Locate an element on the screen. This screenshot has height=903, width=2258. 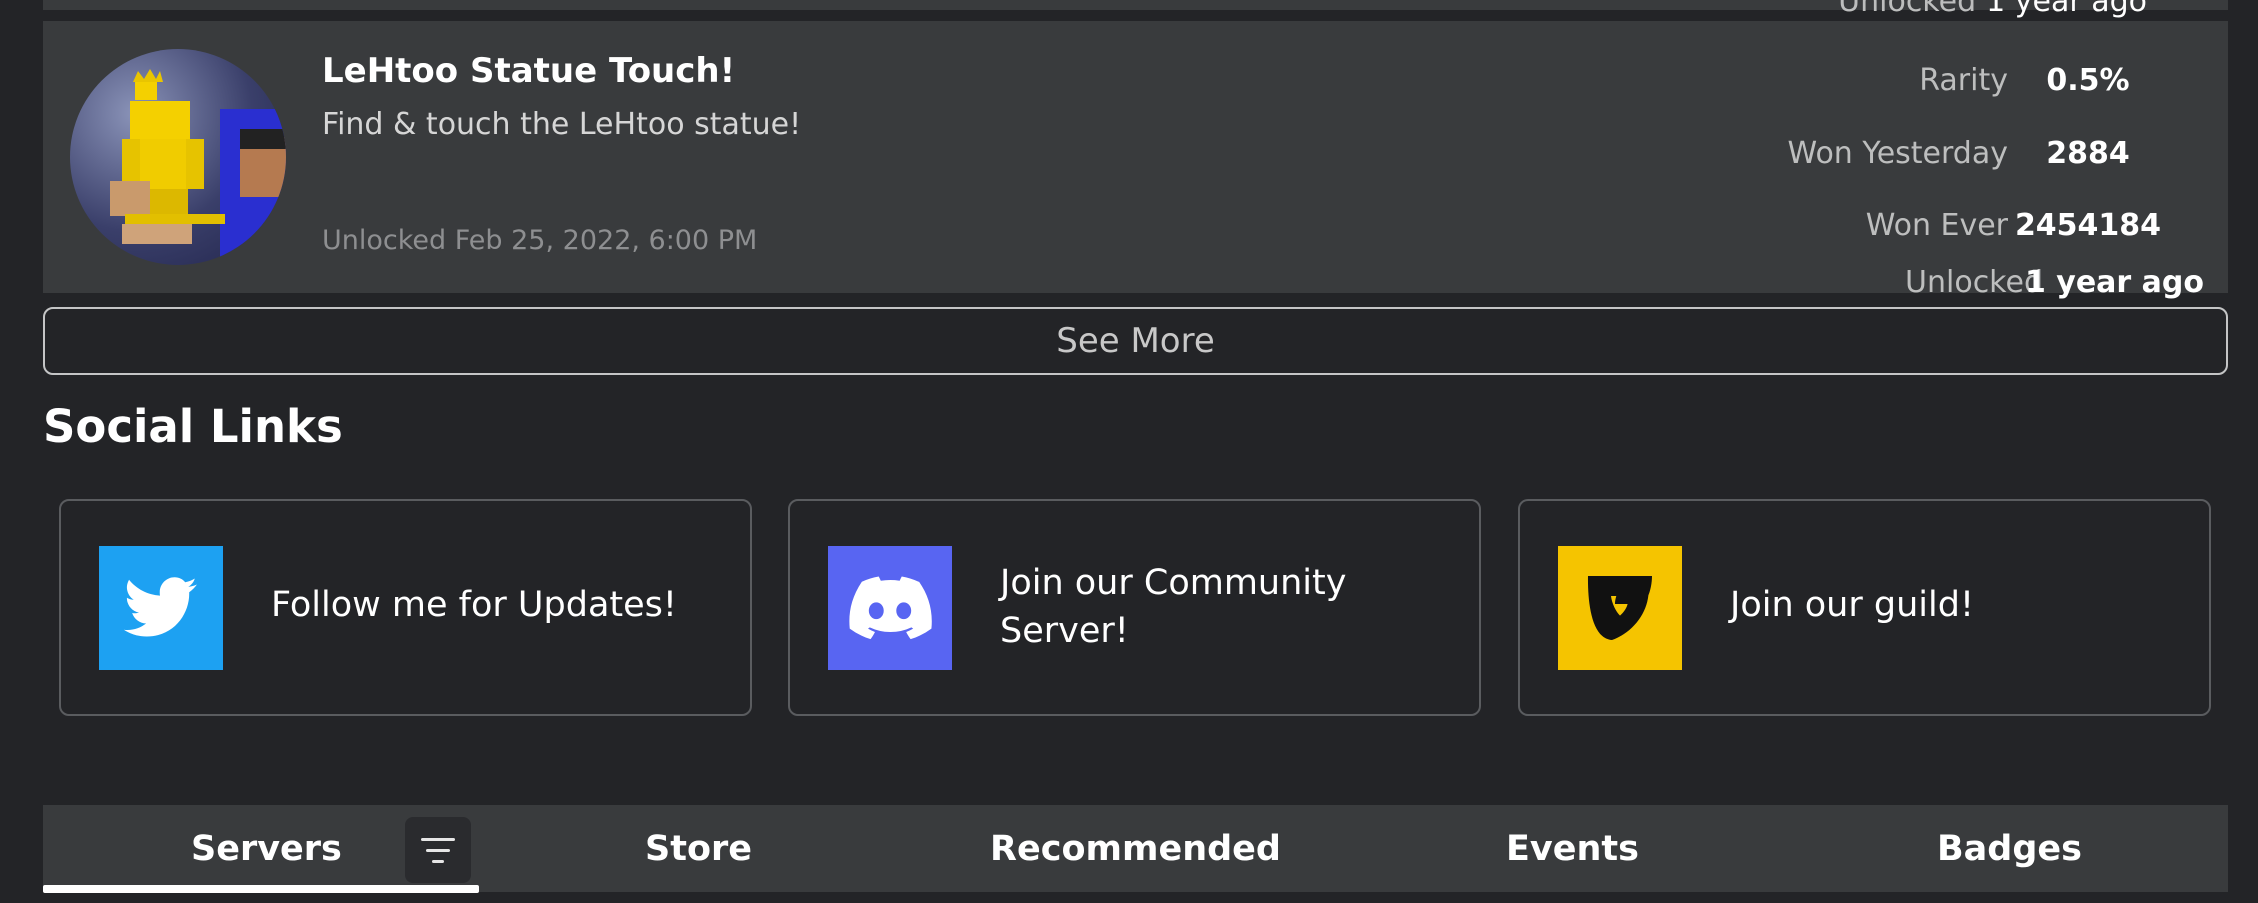
tab-label: Events is located at coordinates (1572, 848).